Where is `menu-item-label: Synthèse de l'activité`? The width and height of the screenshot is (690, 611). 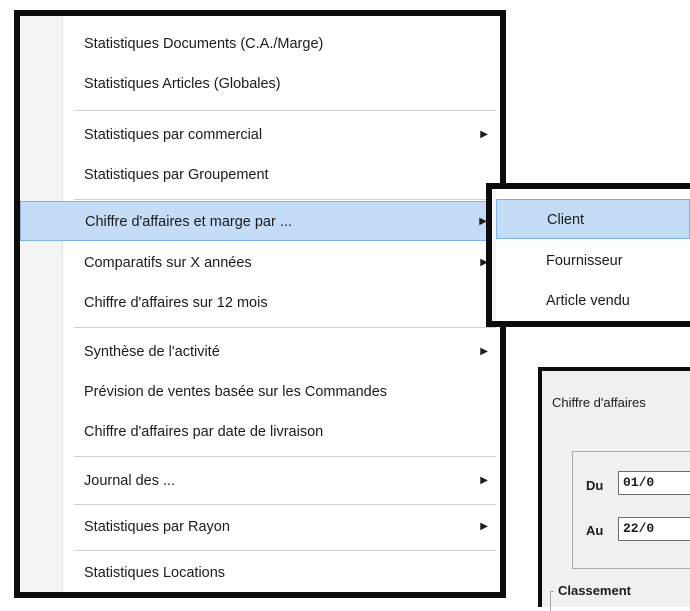
menu-item-label: Synthèse de l'activité is located at coordinates (152, 352).